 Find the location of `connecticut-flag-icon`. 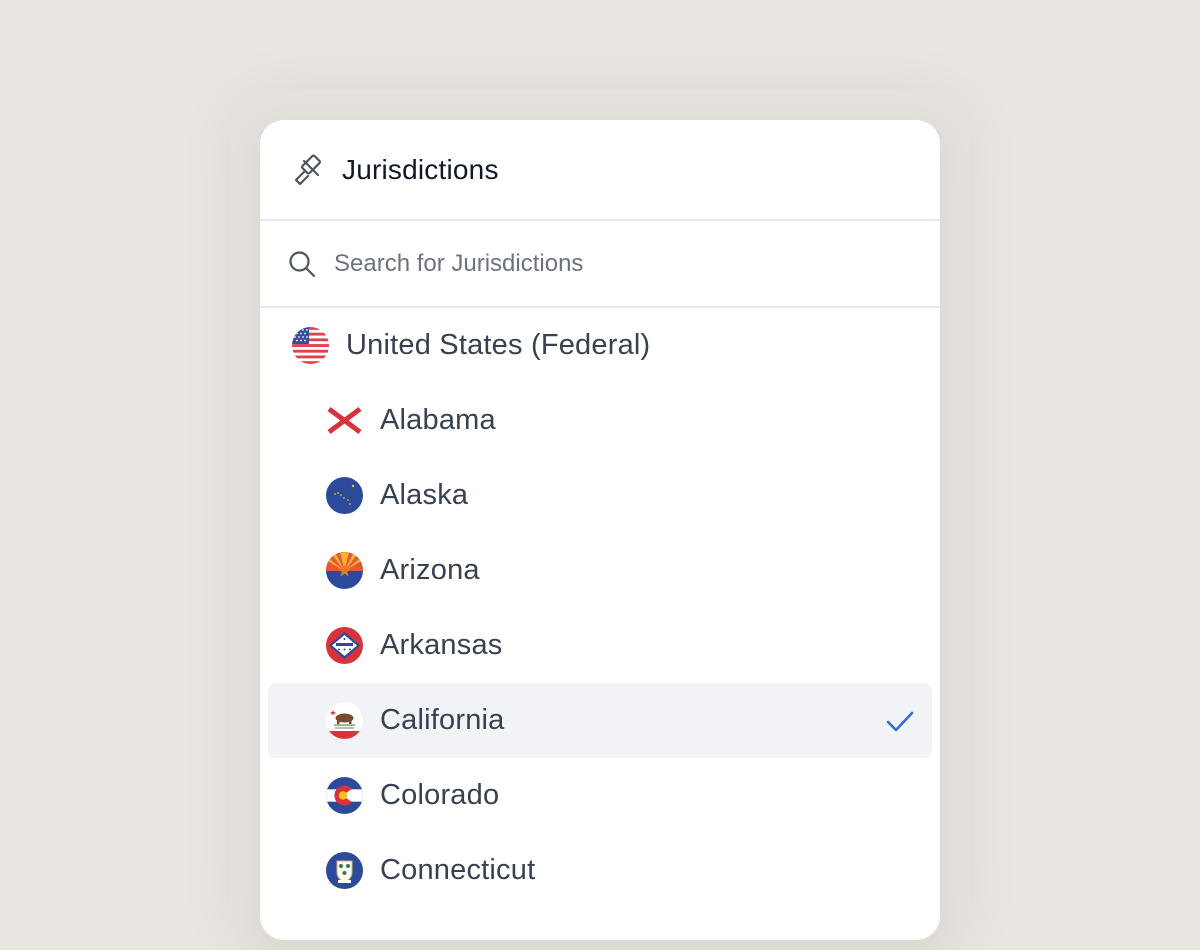

connecticut-flag-icon is located at coordinates (344, 870).